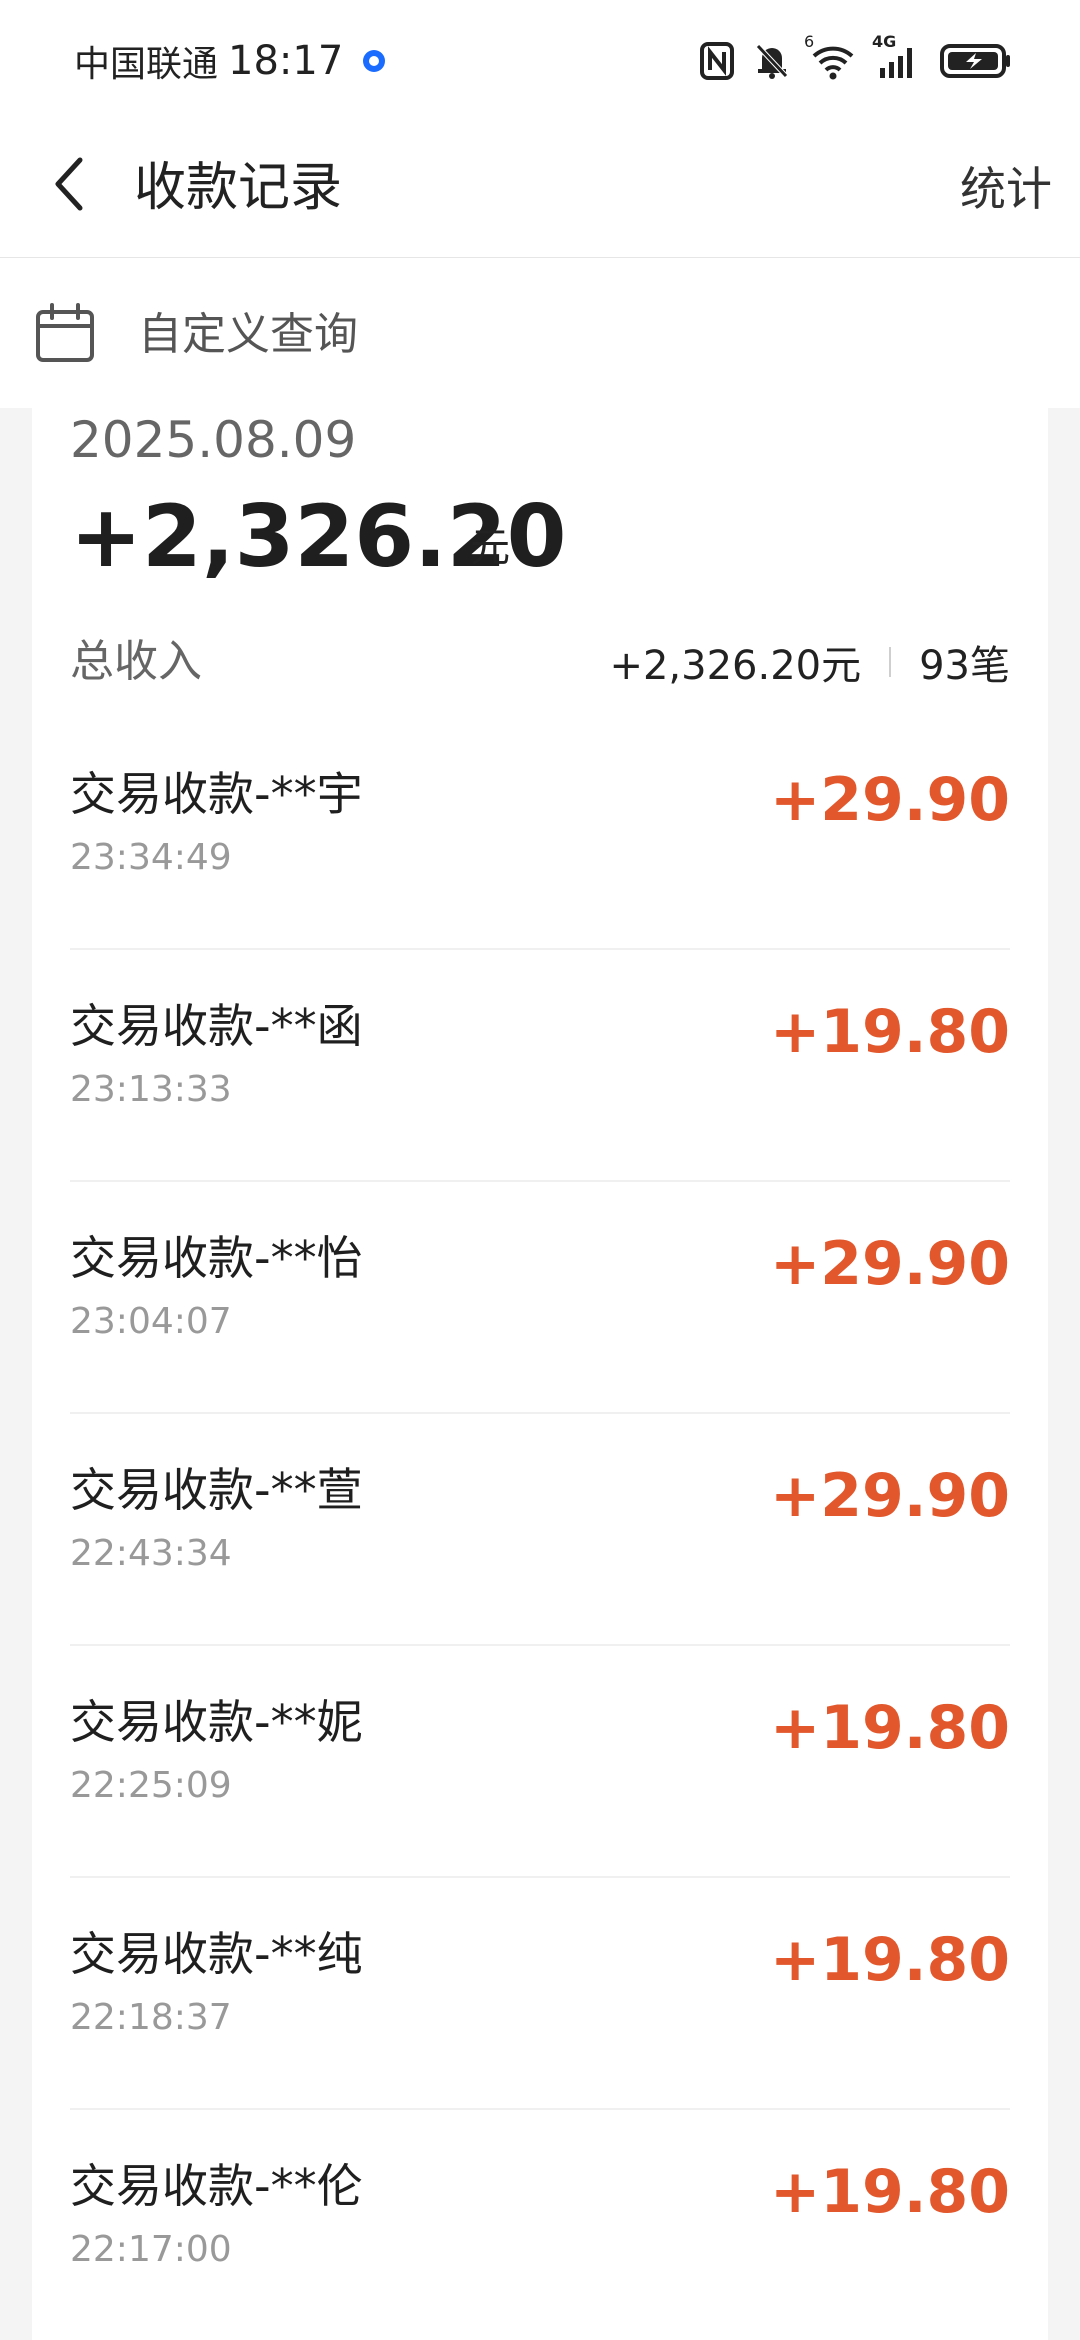 The height and width of the screenshot is (2340, 1080). Describe the element at coordinates (540, 834) in the screenshot. I see `transaction-row: 交易收款-**宇 23:34:49 +29.90` at that location.